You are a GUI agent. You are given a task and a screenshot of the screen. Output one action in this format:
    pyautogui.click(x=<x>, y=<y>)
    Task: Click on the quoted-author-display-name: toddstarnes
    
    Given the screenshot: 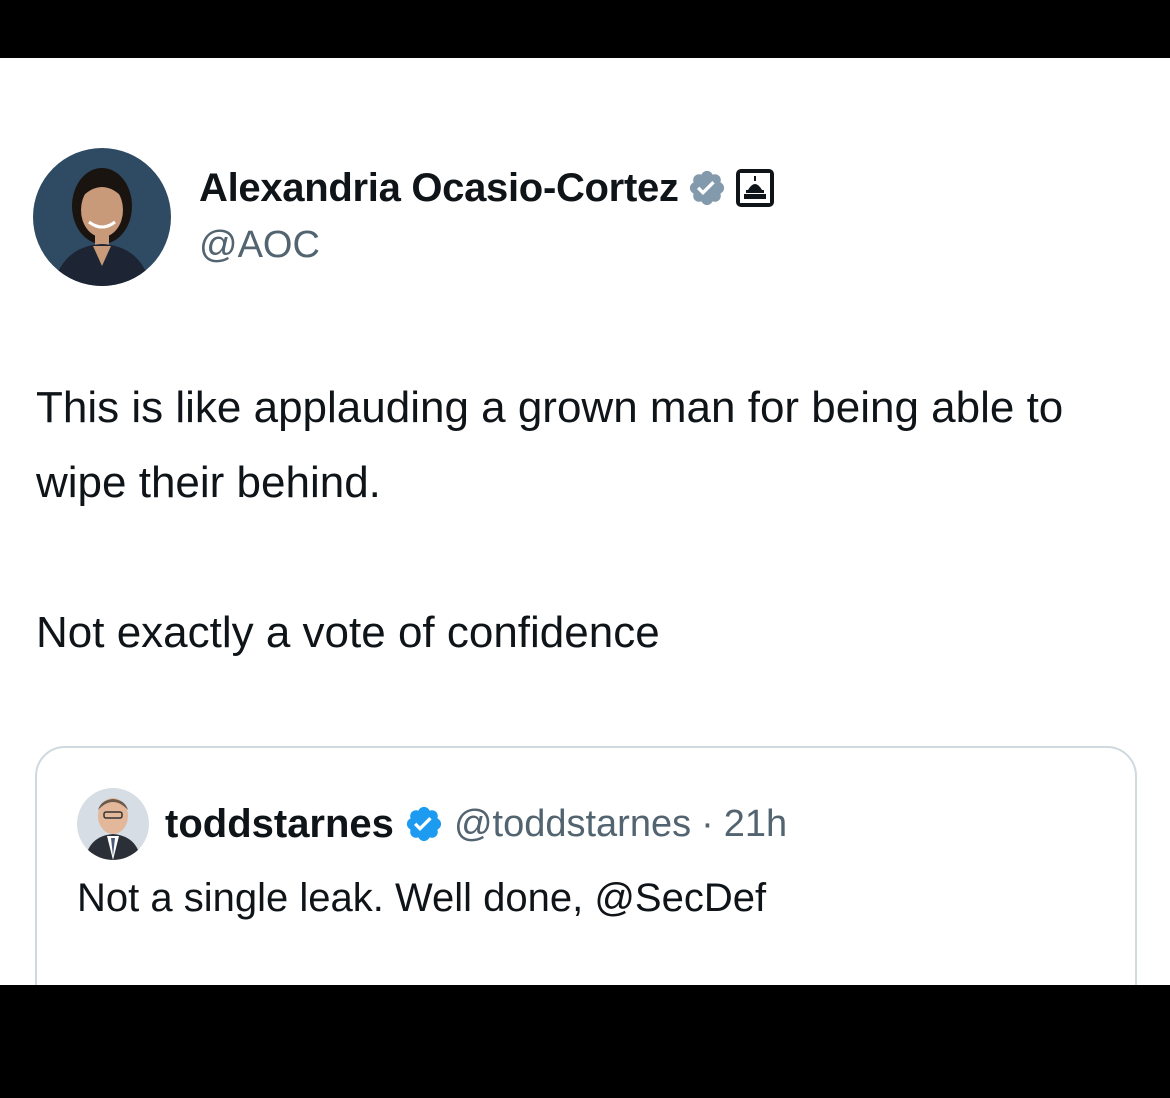 What is the action you would take?
    pyautogui.click(x=279, y=824)
    